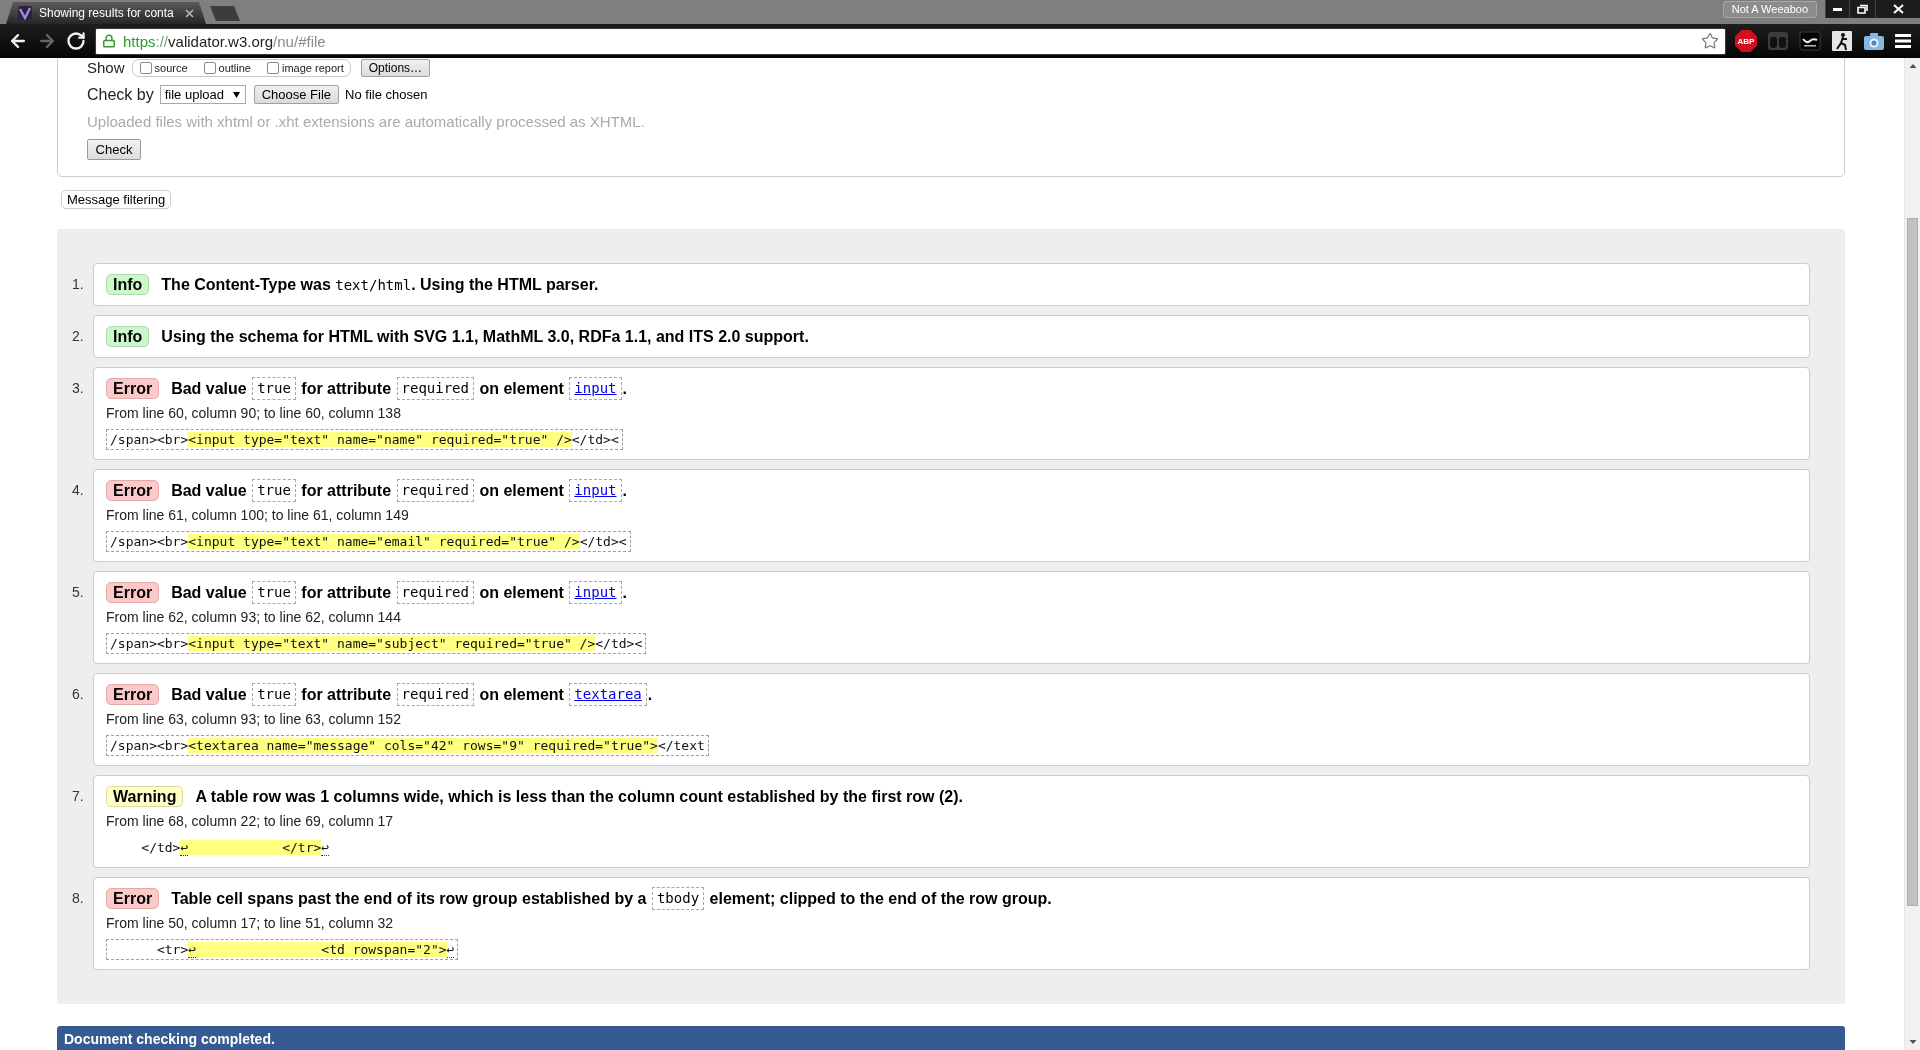  What do you see at coordinates (368, 541) in the screenshot?
I see `code-extract: /span><br><input type="text" name="email" required="true" /></td><` at bounding box center [368, 541].